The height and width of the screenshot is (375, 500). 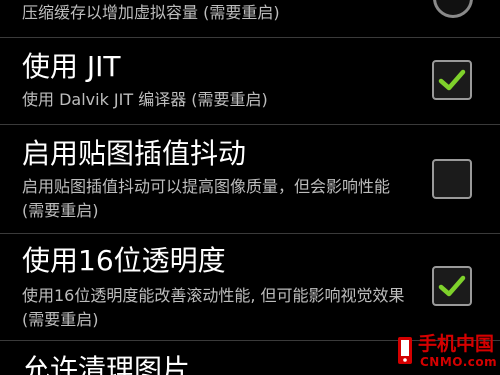 I want to click on watermark-text-en: CNMO.com, so click(x=459, y=362).